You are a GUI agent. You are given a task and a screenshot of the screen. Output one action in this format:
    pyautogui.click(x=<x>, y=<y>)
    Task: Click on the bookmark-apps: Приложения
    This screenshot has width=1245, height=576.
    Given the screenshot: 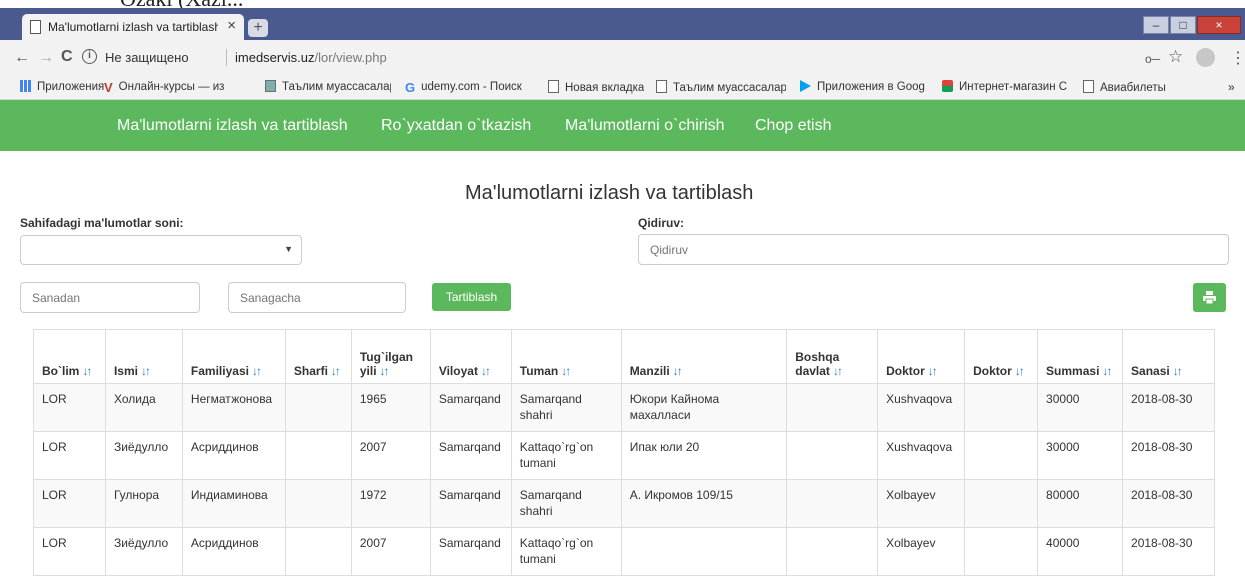 What is the action you would take?
    pyautogui.click(x=62, y=86)
    